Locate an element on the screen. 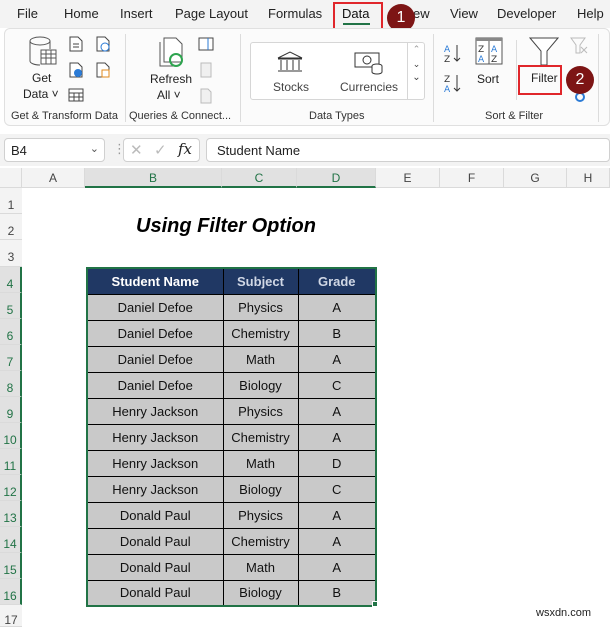 This screenshot has width=610, height=635. currencies-icon is located at coordinates (369, 65).